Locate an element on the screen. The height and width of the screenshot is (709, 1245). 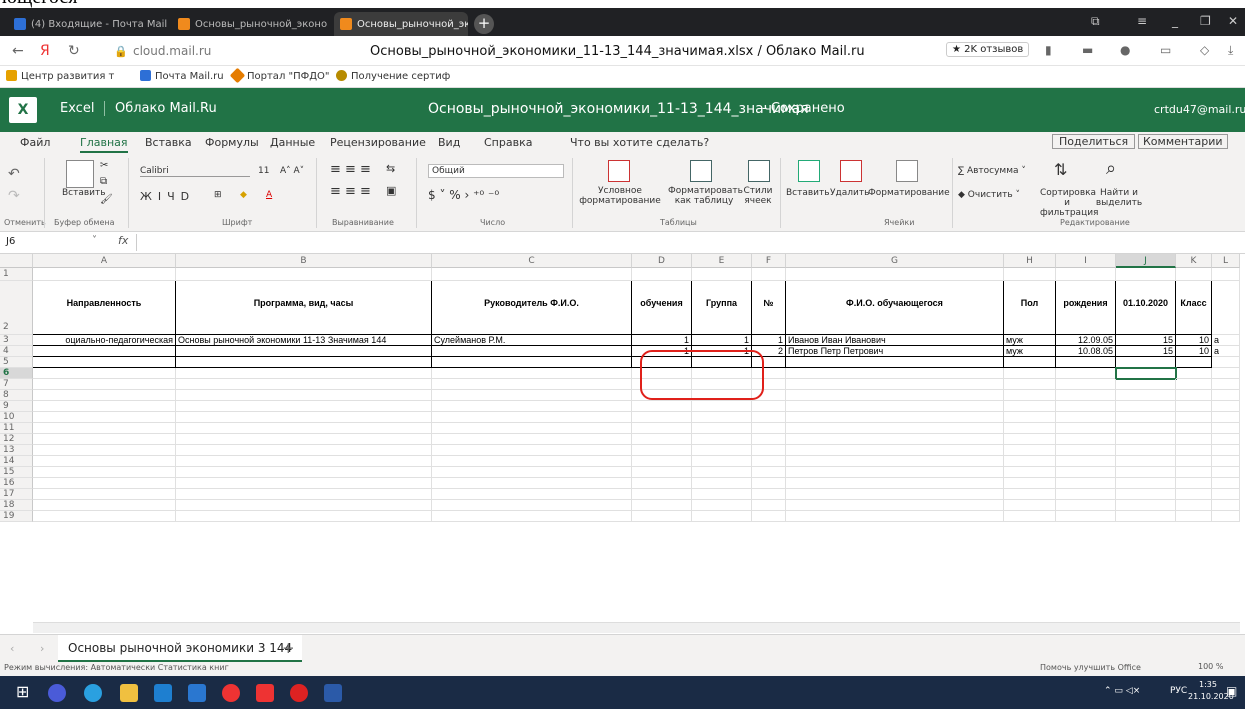
cell-B12 is located at coordinates (304, 439).